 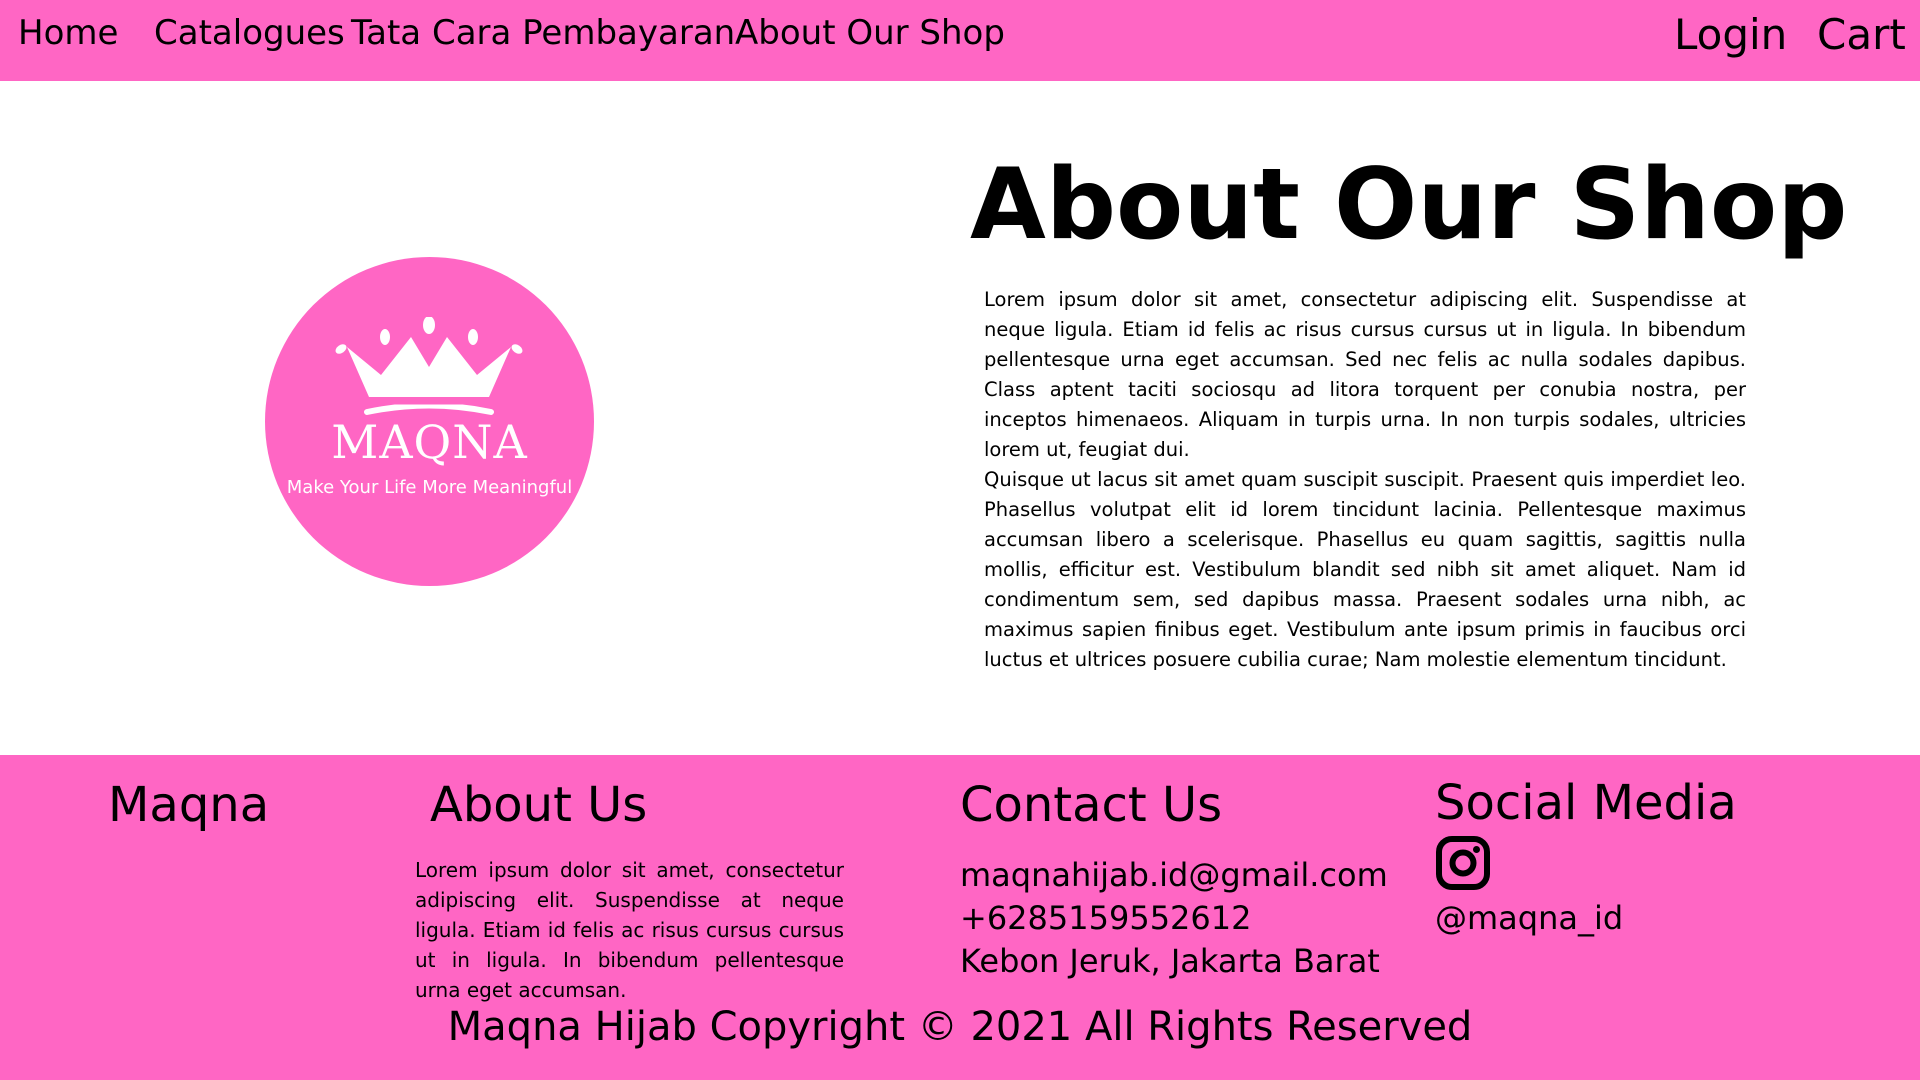 I want to click on nav-home-link: Home, so click(x=68, y=33).